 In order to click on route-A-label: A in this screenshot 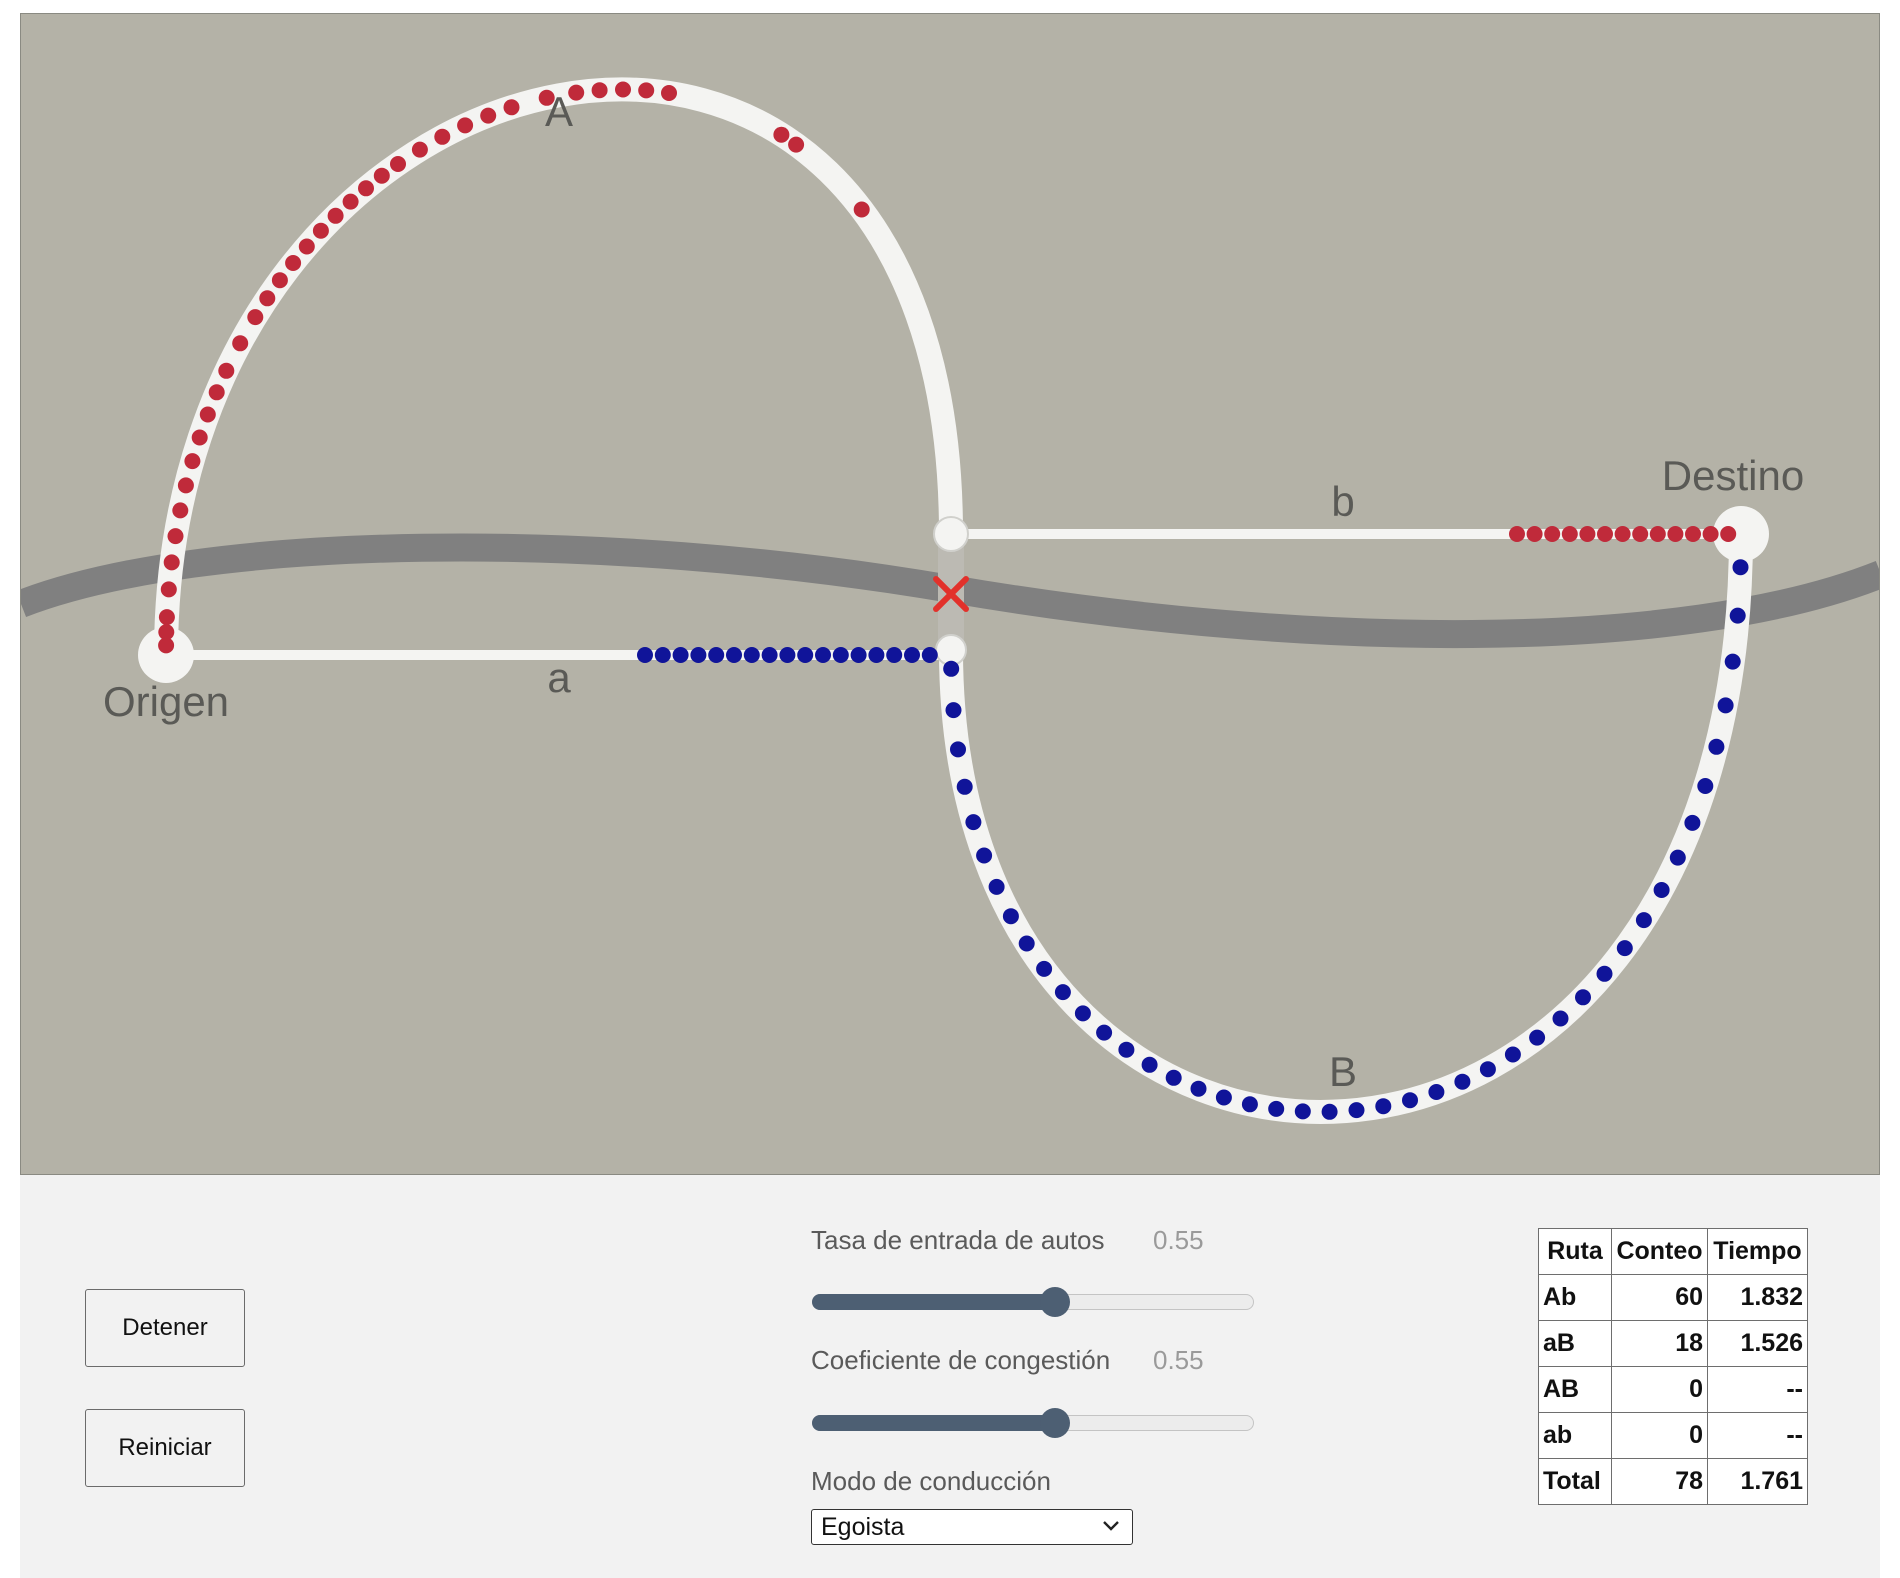, I will do `click(559, 111)`.